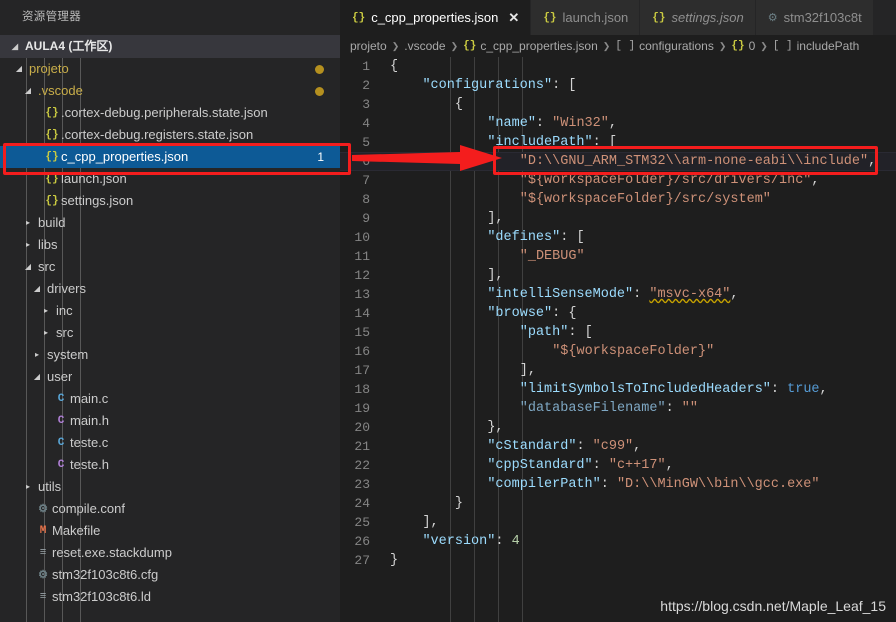 The height and width of the screenshot is (622, 896). What do you see at coordinates (618, 237) in the screenshot?
I see `code-line: 10 "defines": [` at bounding box center [618, 237].